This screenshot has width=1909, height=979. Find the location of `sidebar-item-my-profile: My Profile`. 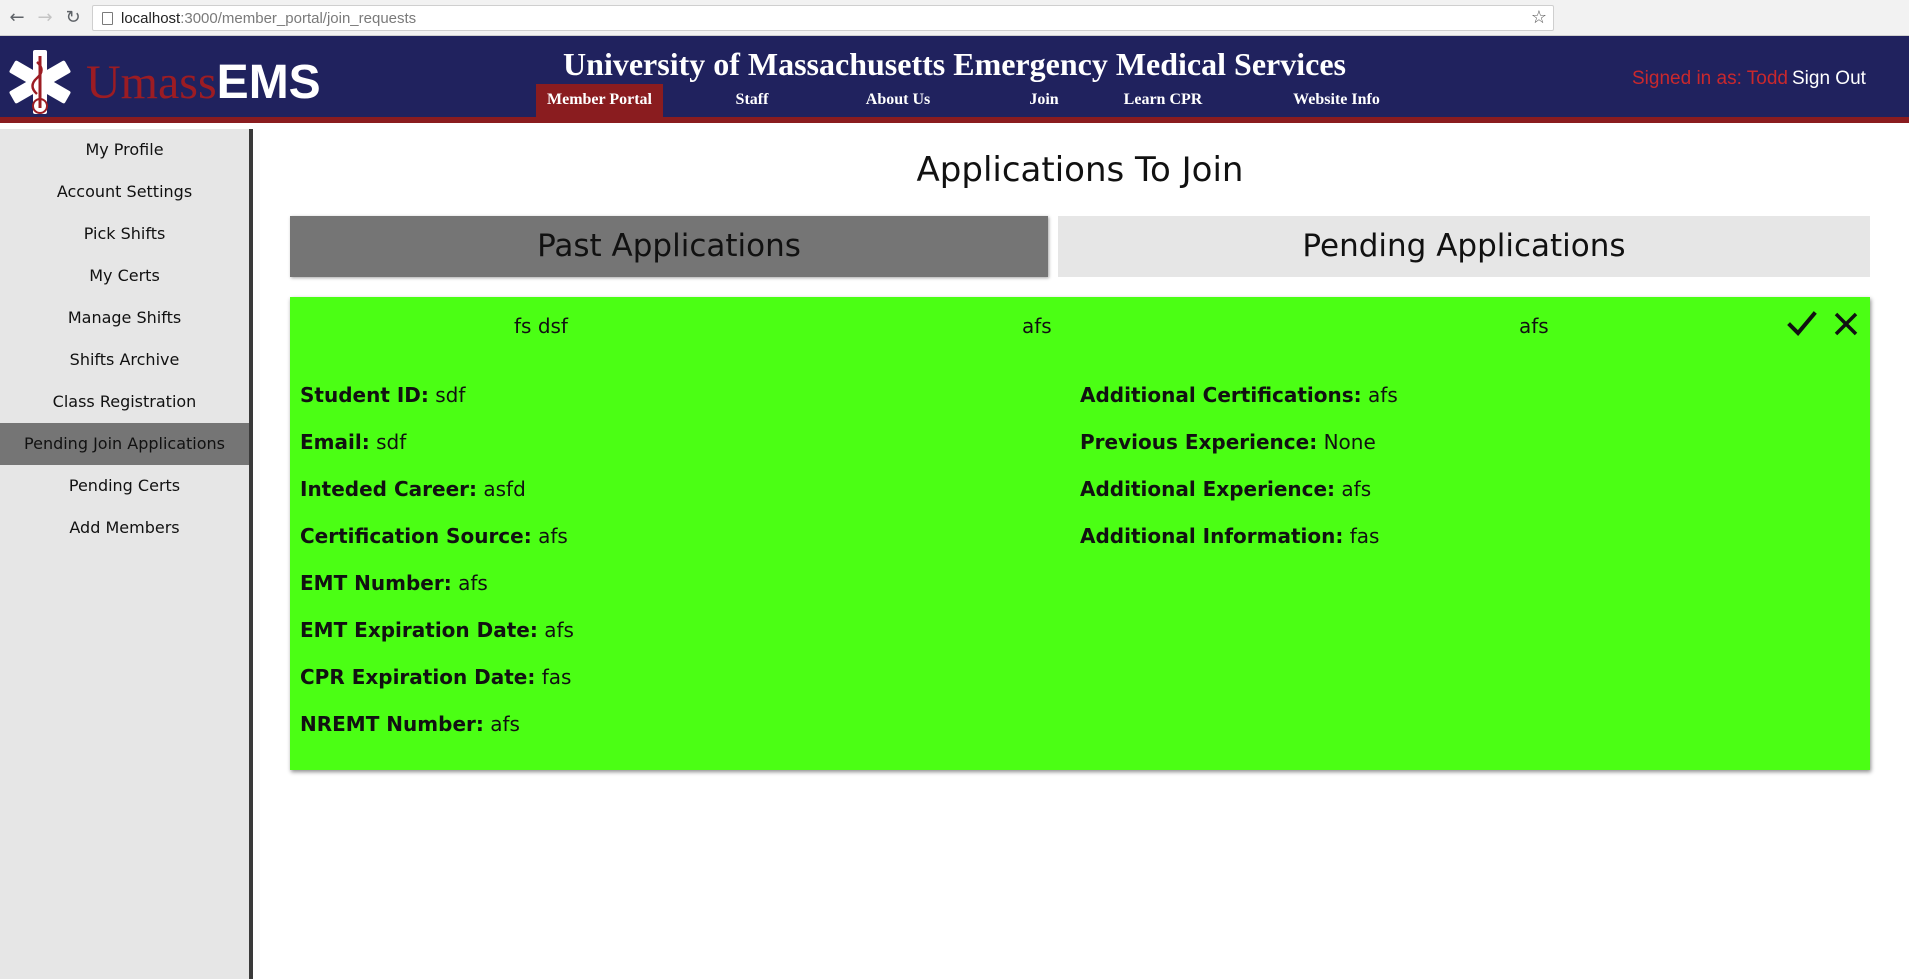

sidebar-item-my-profile: My Profile is located at coordinates (124, 150).